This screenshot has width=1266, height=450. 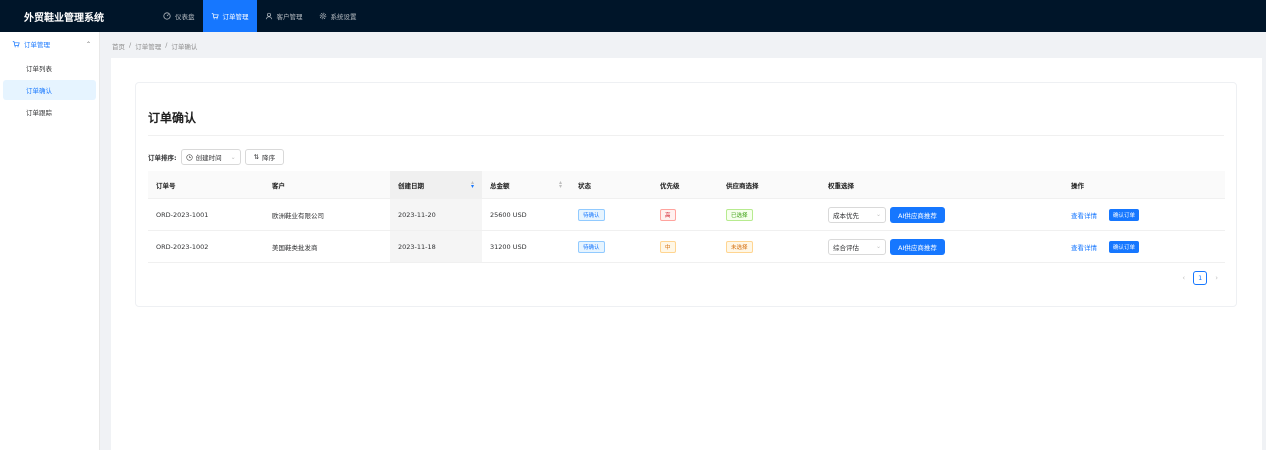 I want to click on cell-date: 2023-11-18, so click(x=436, y=246).